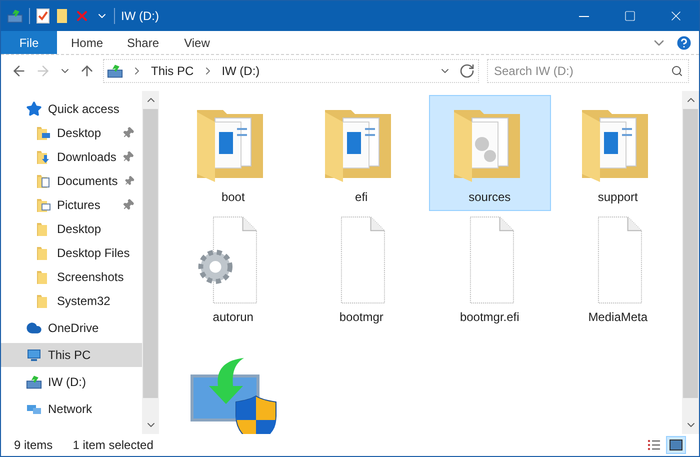 This screenshot has width=700, height=457. I want to click on up-icon, so click(87, 71).